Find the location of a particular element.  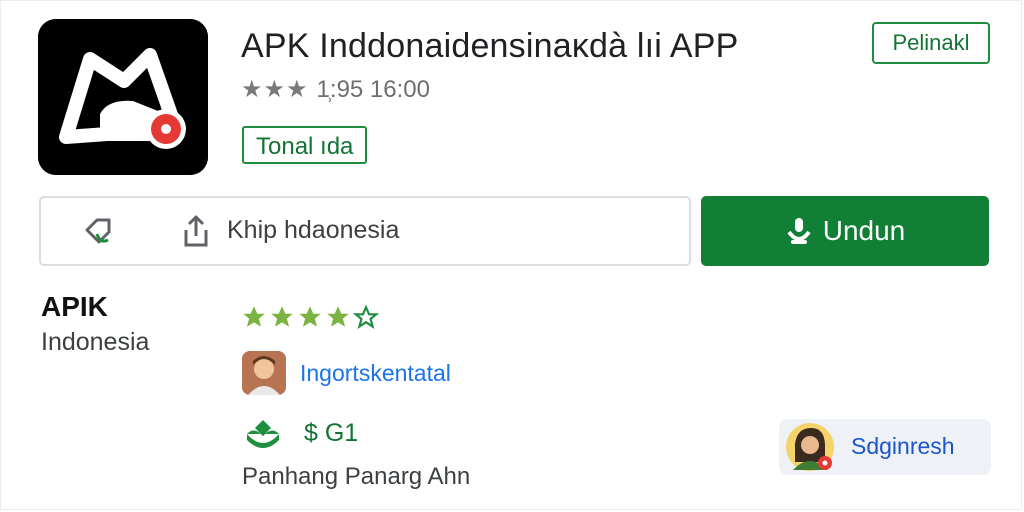

wishlist-icon is located at coordinates (99, 232).